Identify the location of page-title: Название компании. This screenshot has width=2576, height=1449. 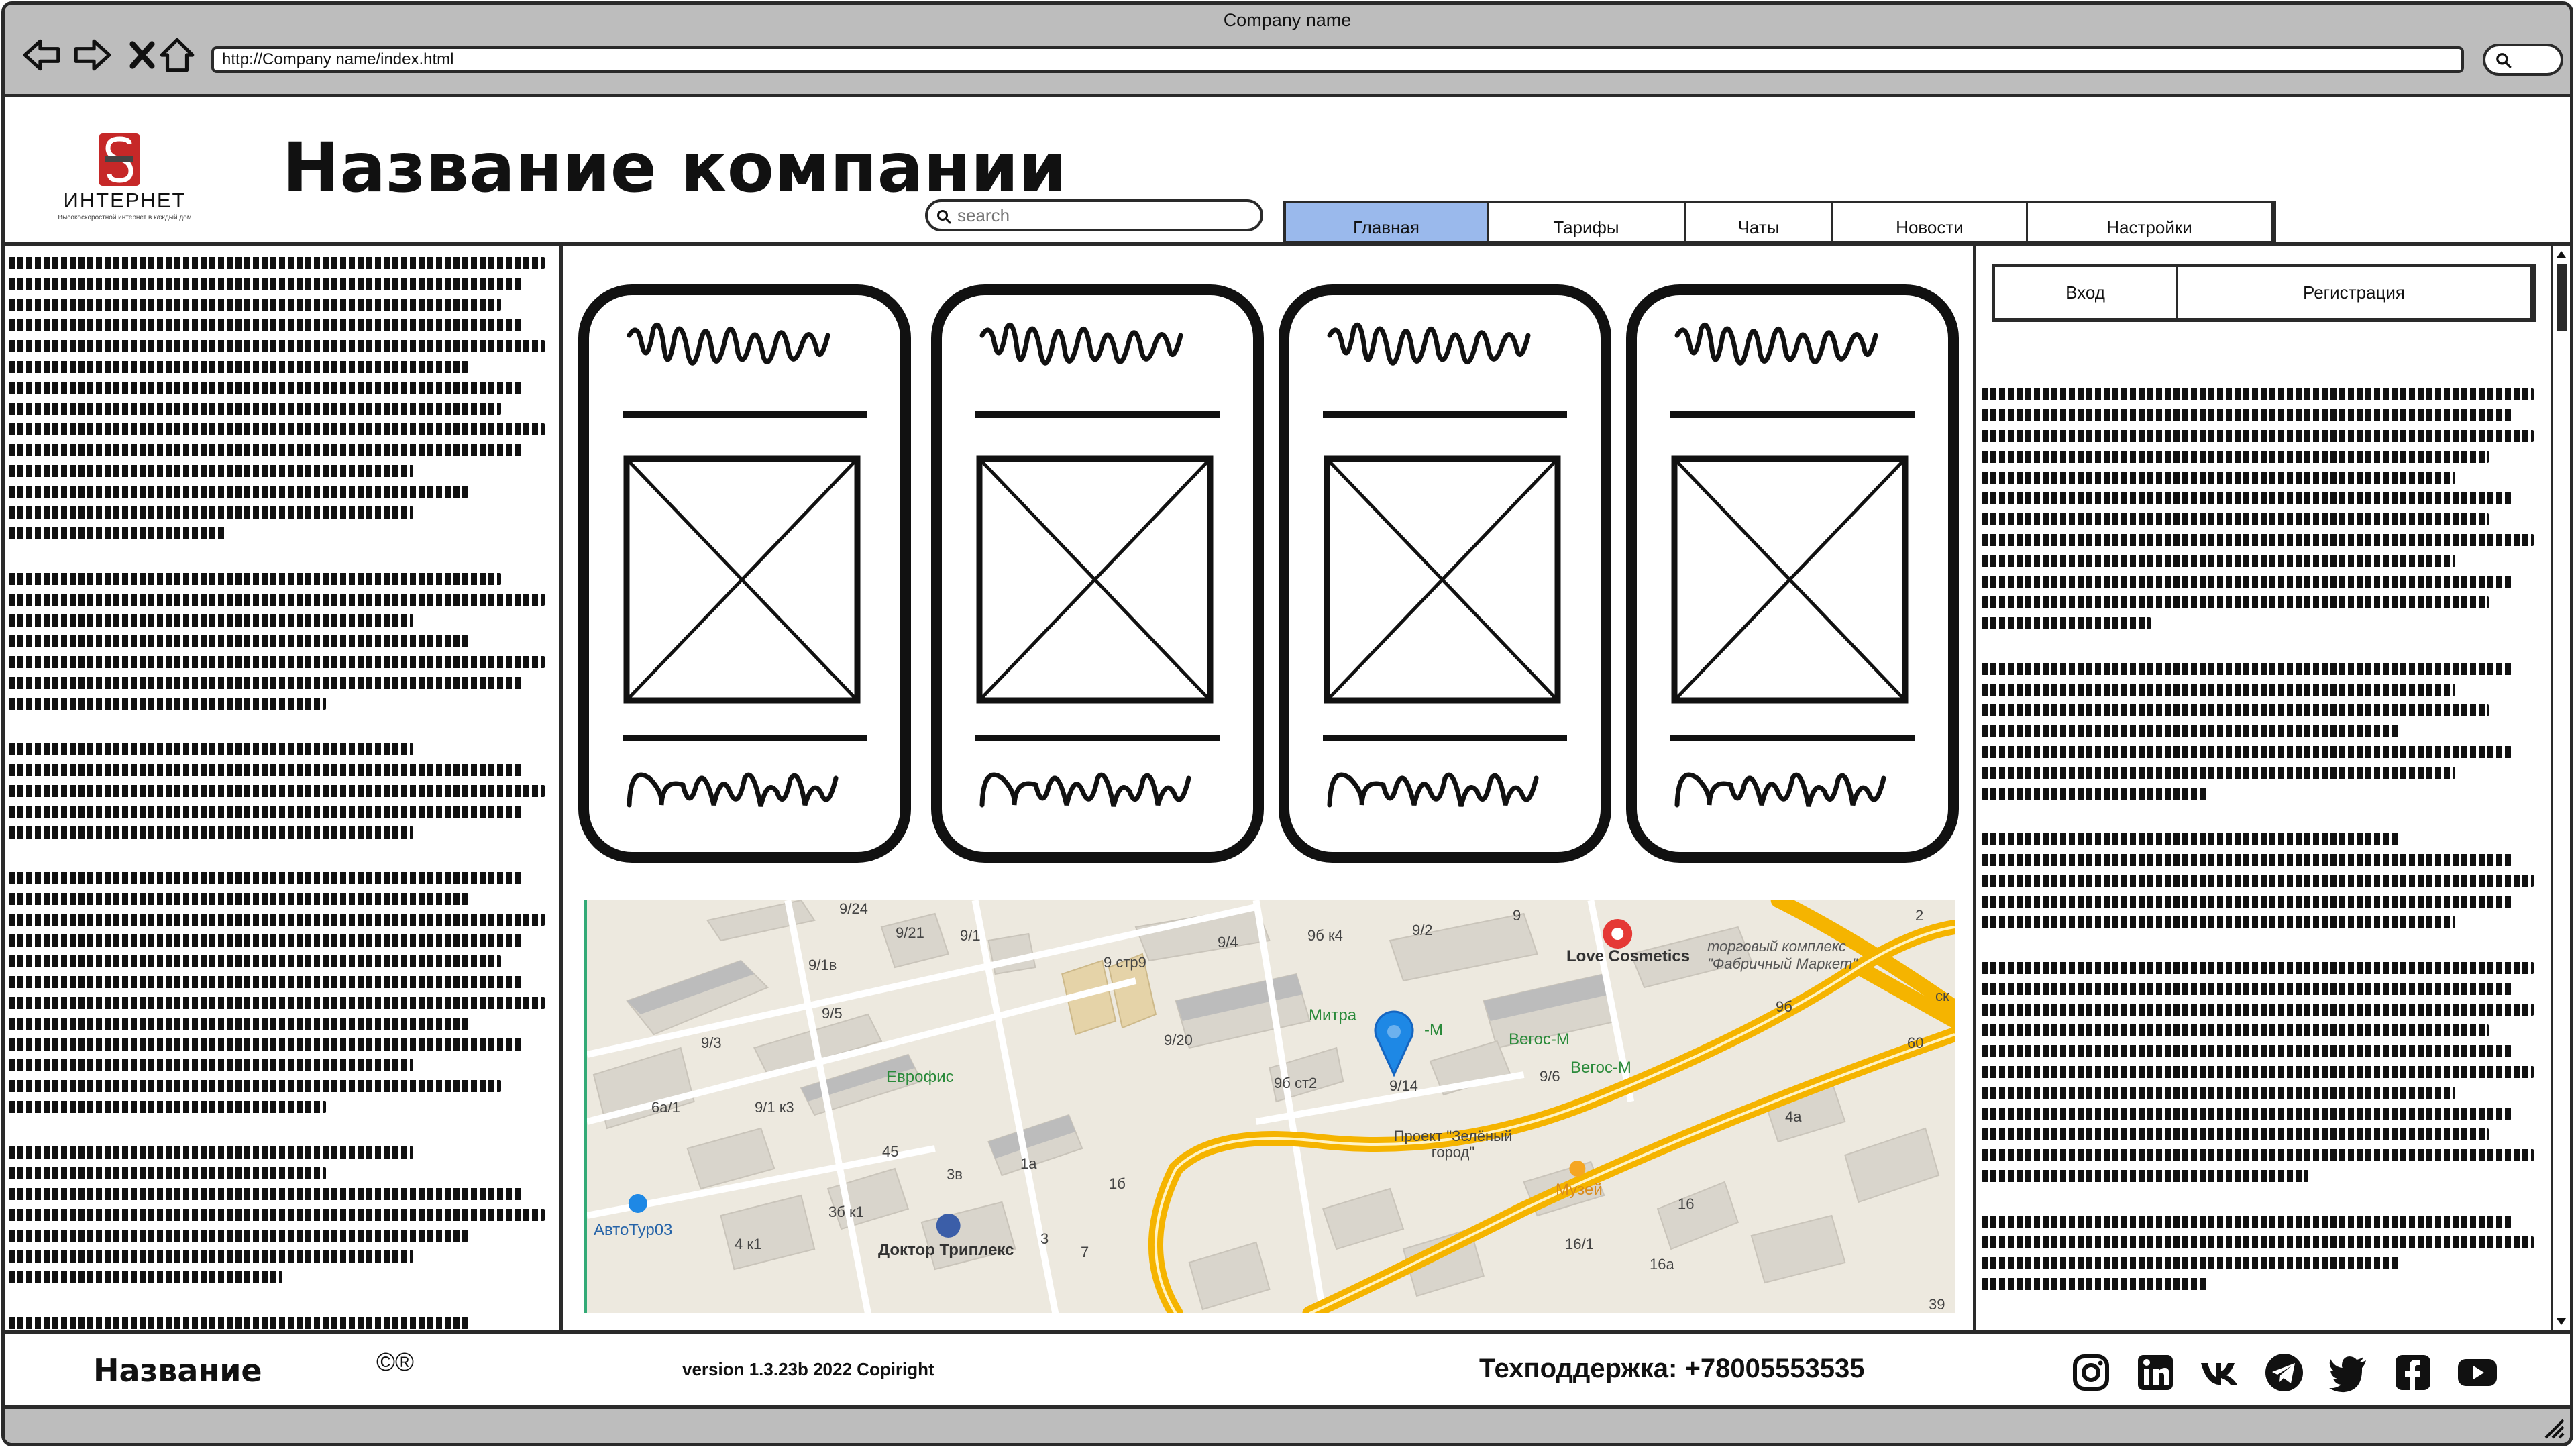
(674, 168).